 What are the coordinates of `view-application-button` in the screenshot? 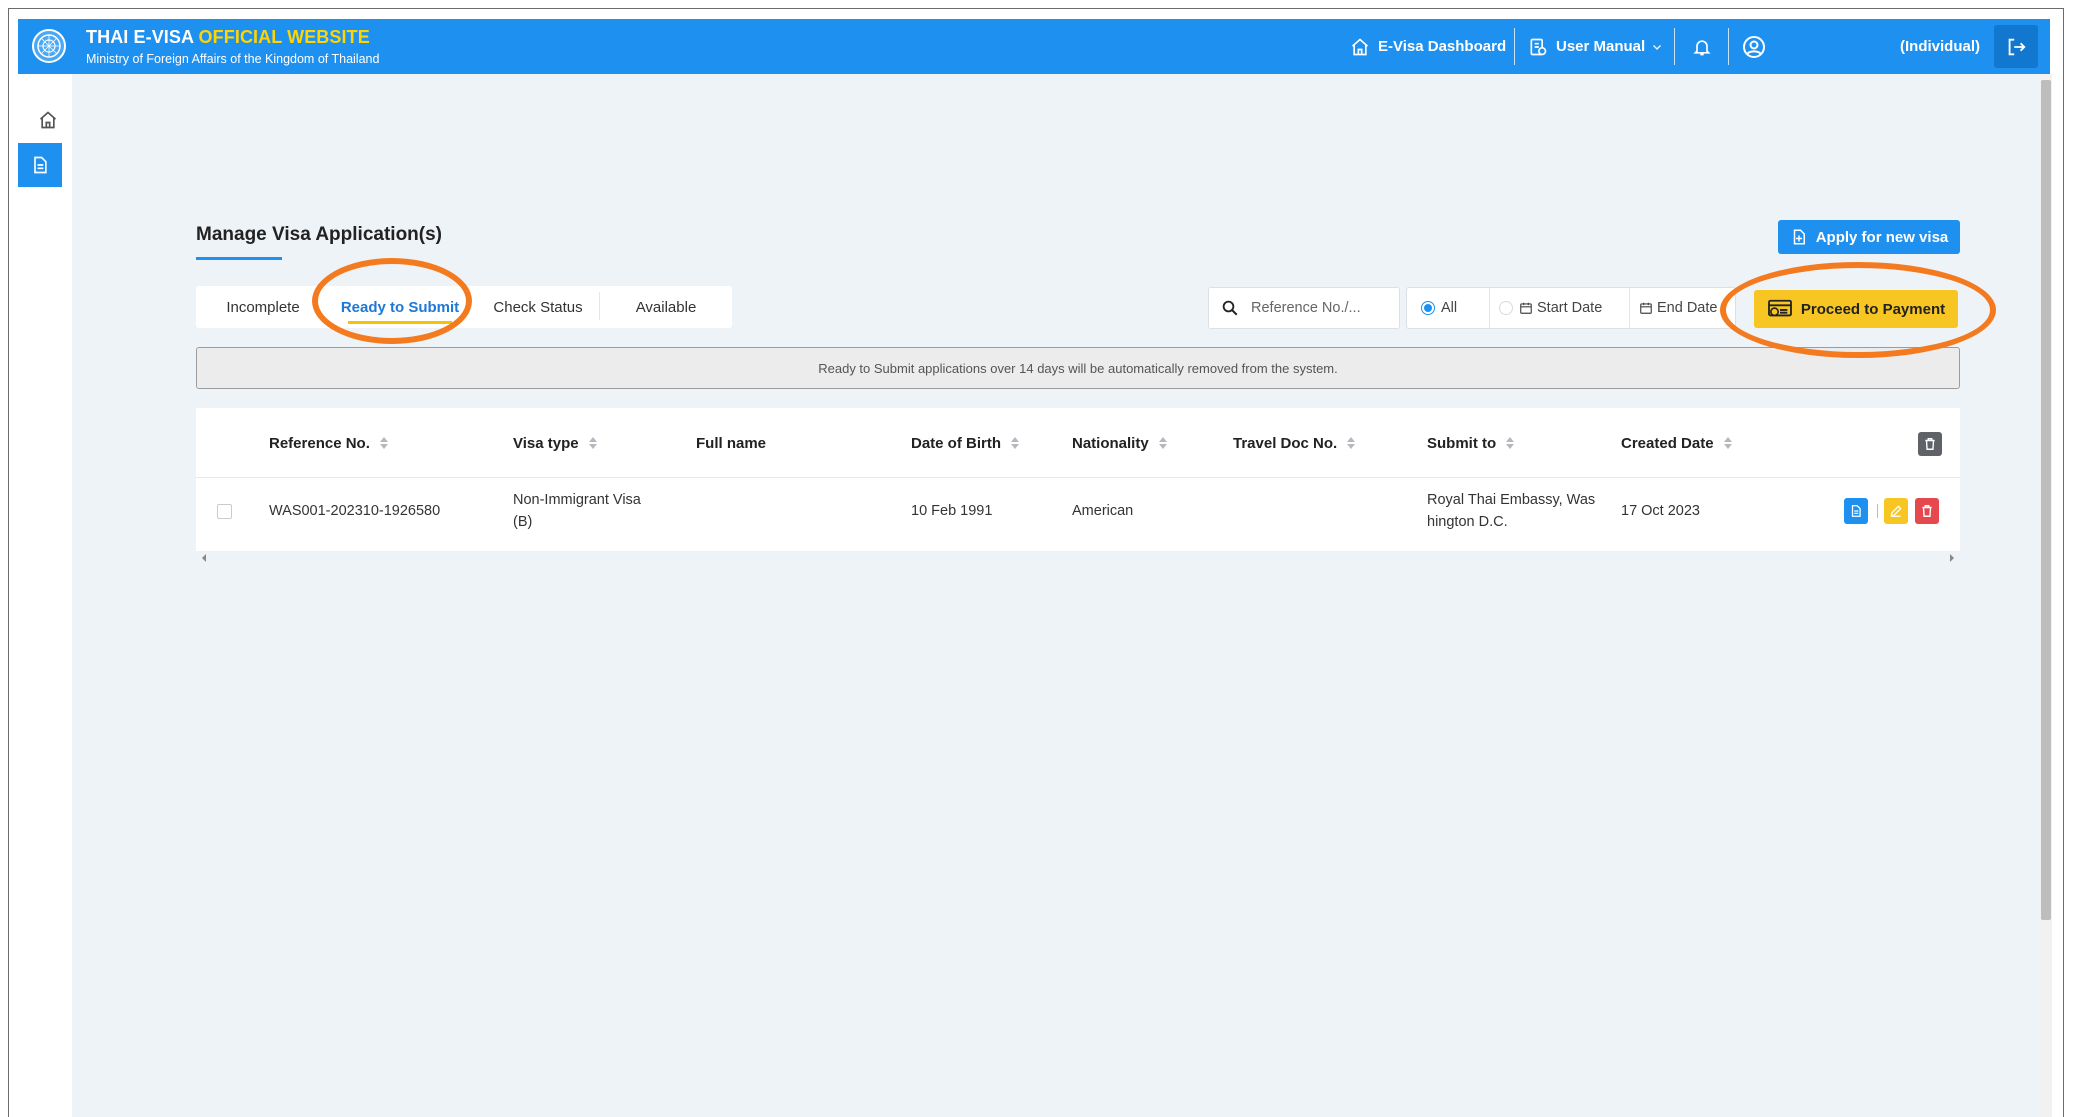 It's located at (1856, 511).